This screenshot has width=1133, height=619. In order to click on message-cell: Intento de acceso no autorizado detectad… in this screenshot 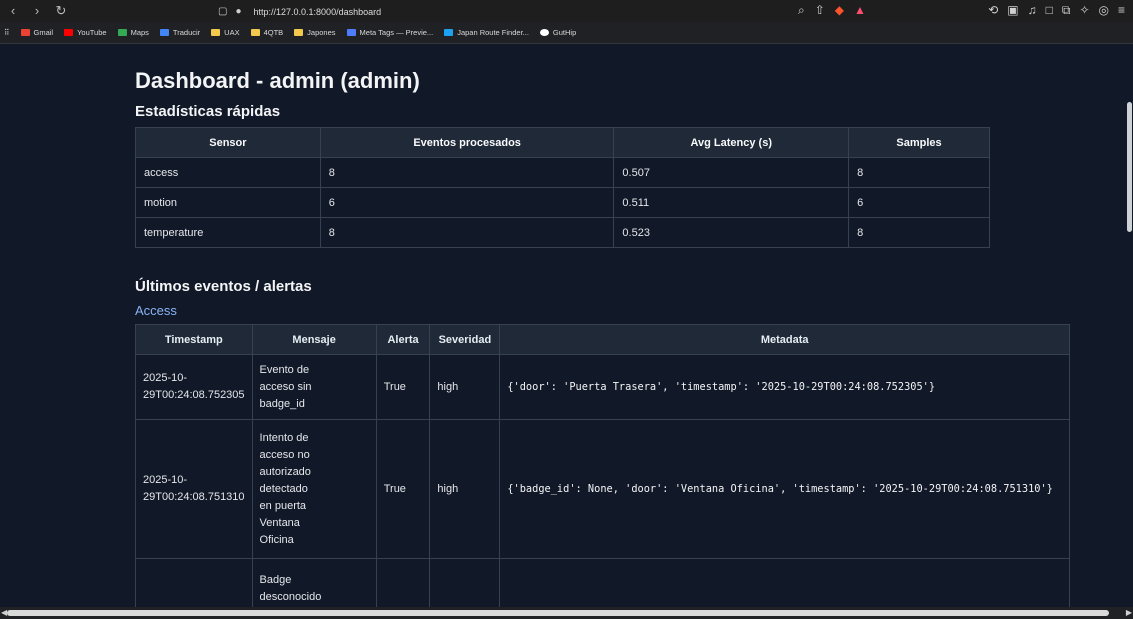, I will do `click(314, 489)`.